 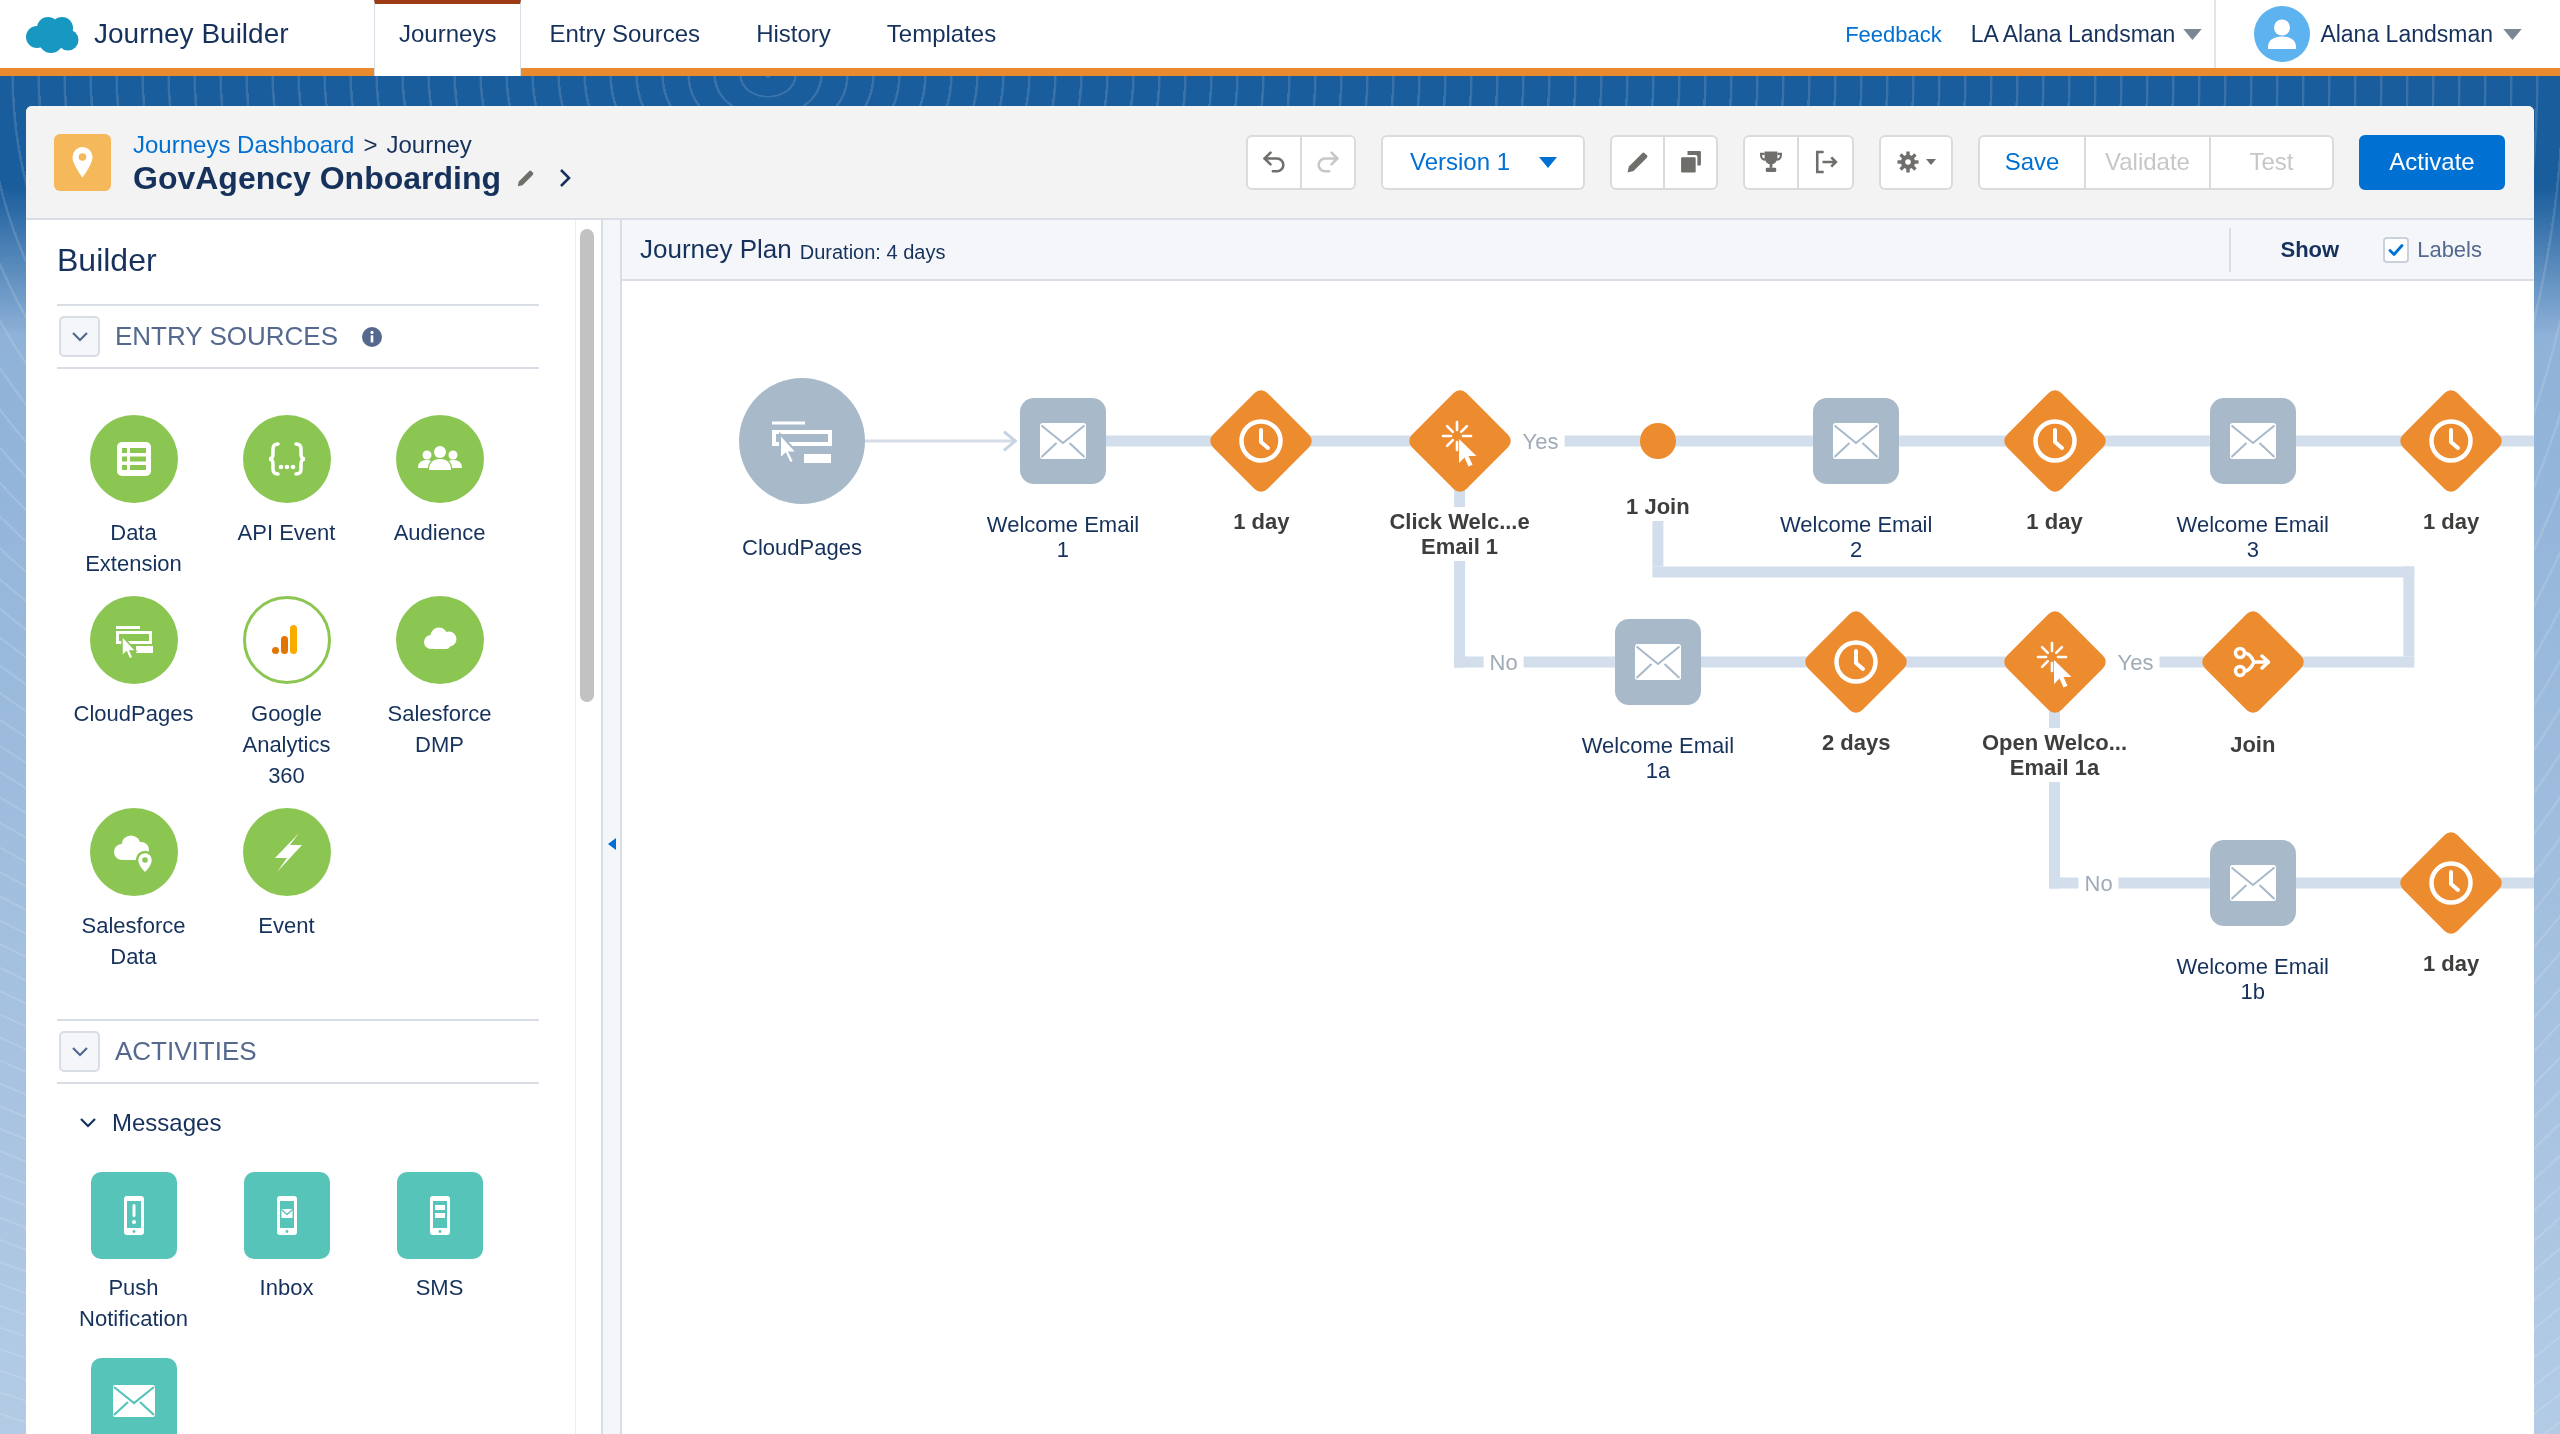 I want to click on location-pin-icon, so click(x=82, y=162).